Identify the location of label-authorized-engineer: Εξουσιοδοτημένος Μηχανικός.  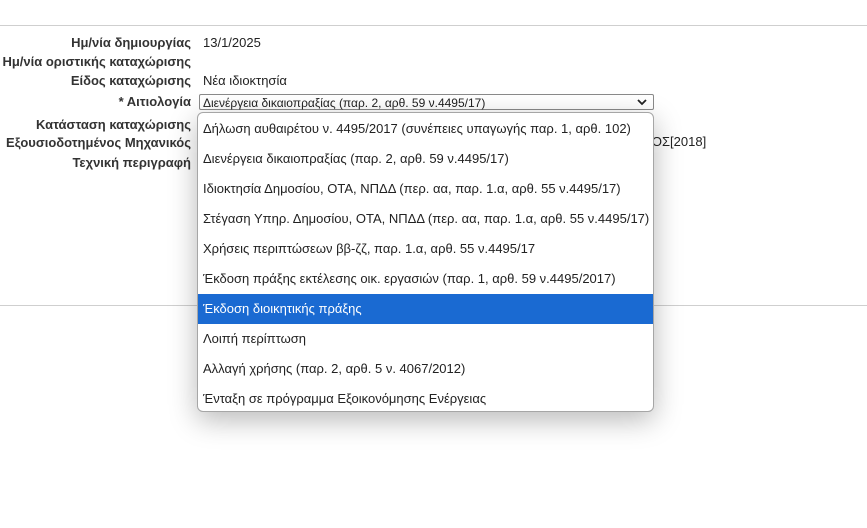
(98, 142).